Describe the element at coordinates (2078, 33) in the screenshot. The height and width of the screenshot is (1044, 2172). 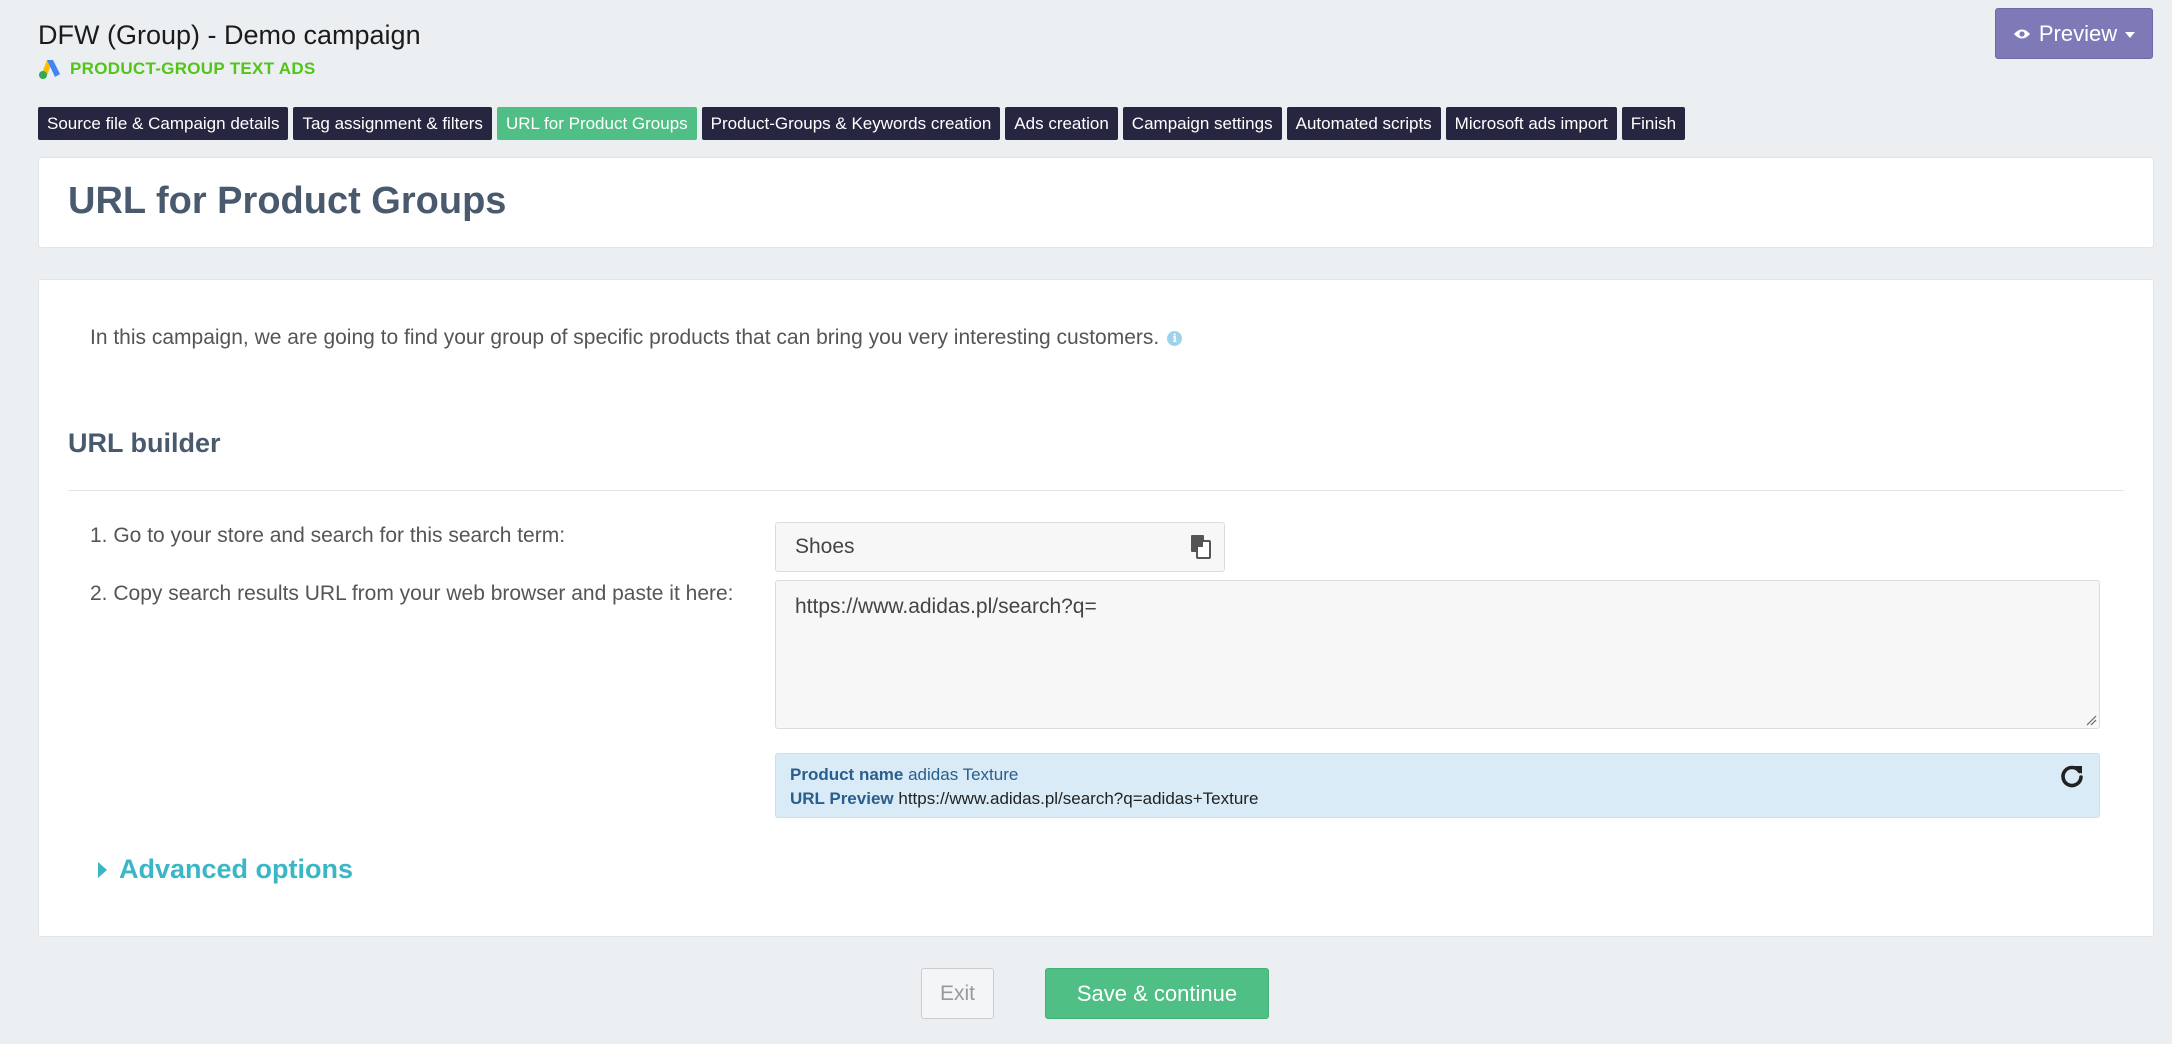
I see `preview-button-label: Preview` at that location.